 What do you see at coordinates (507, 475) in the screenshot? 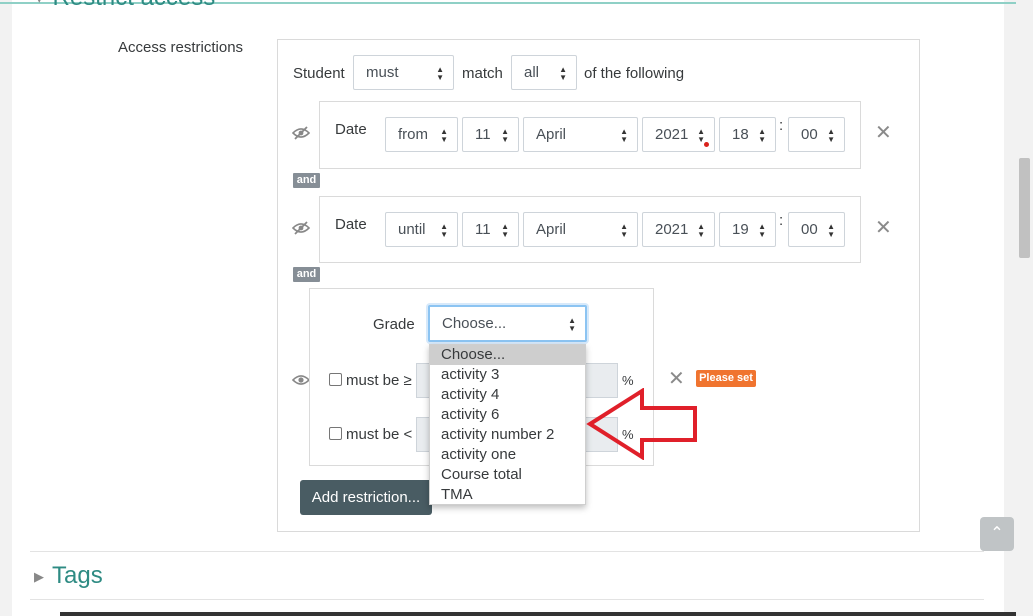
I see `dropdown-option: Course total` at bounding box center [507, 475].